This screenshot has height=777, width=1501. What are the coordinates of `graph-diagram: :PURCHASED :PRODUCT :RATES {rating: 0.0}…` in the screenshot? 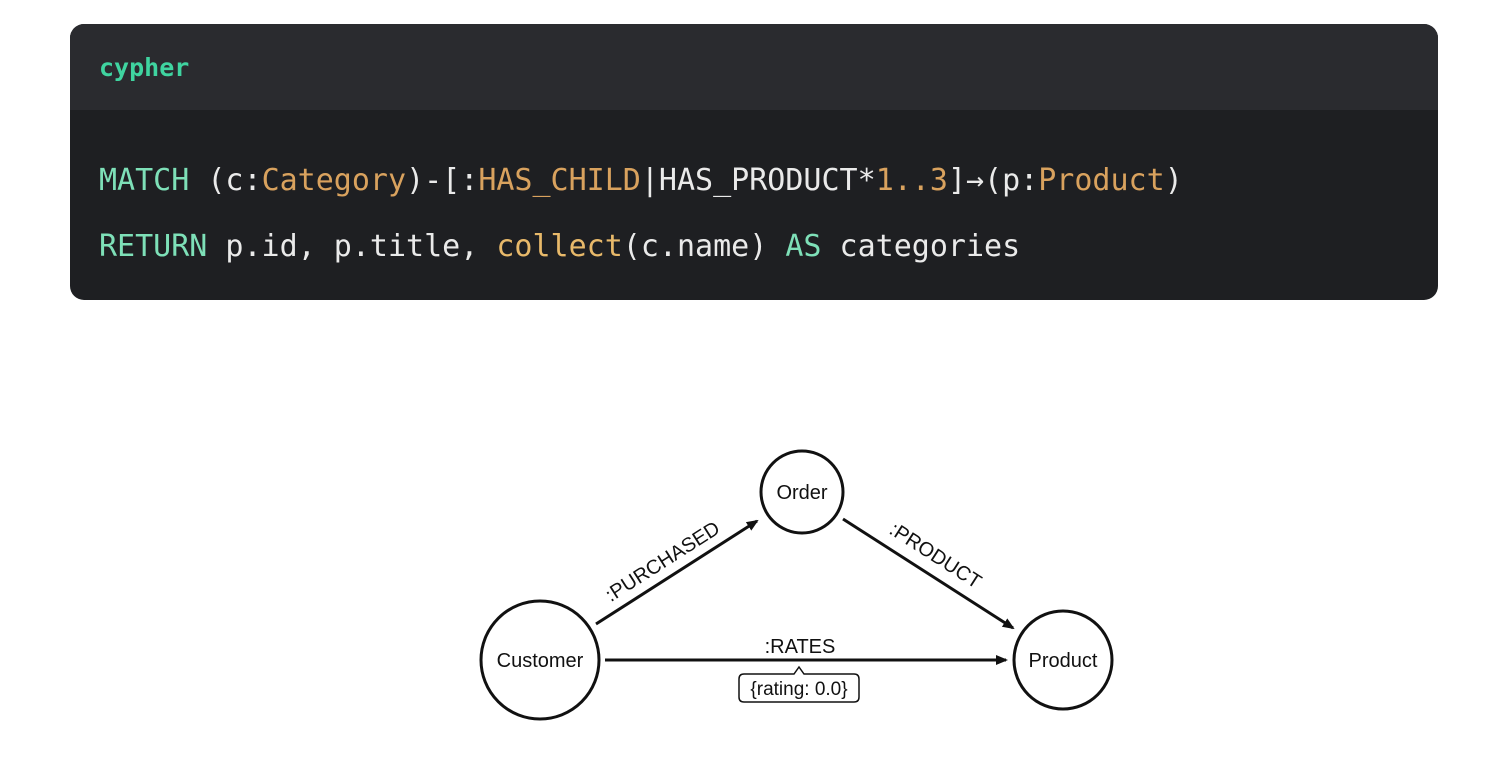 It's located at (796, 585).